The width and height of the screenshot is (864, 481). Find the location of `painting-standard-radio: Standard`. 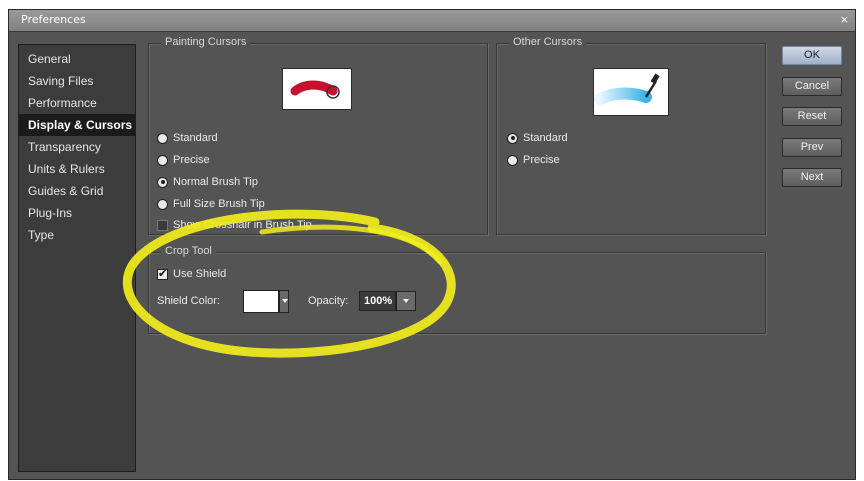

painting-standard-radio: Standard is located at coordinates (187, 138).